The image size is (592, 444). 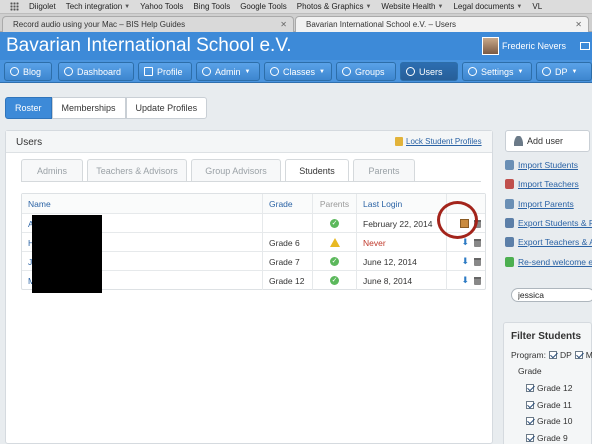 What do you see at coordinates (52, 170) in the screenshot?
I see `tab-admins: Admins` at bounding box center [52, 170].